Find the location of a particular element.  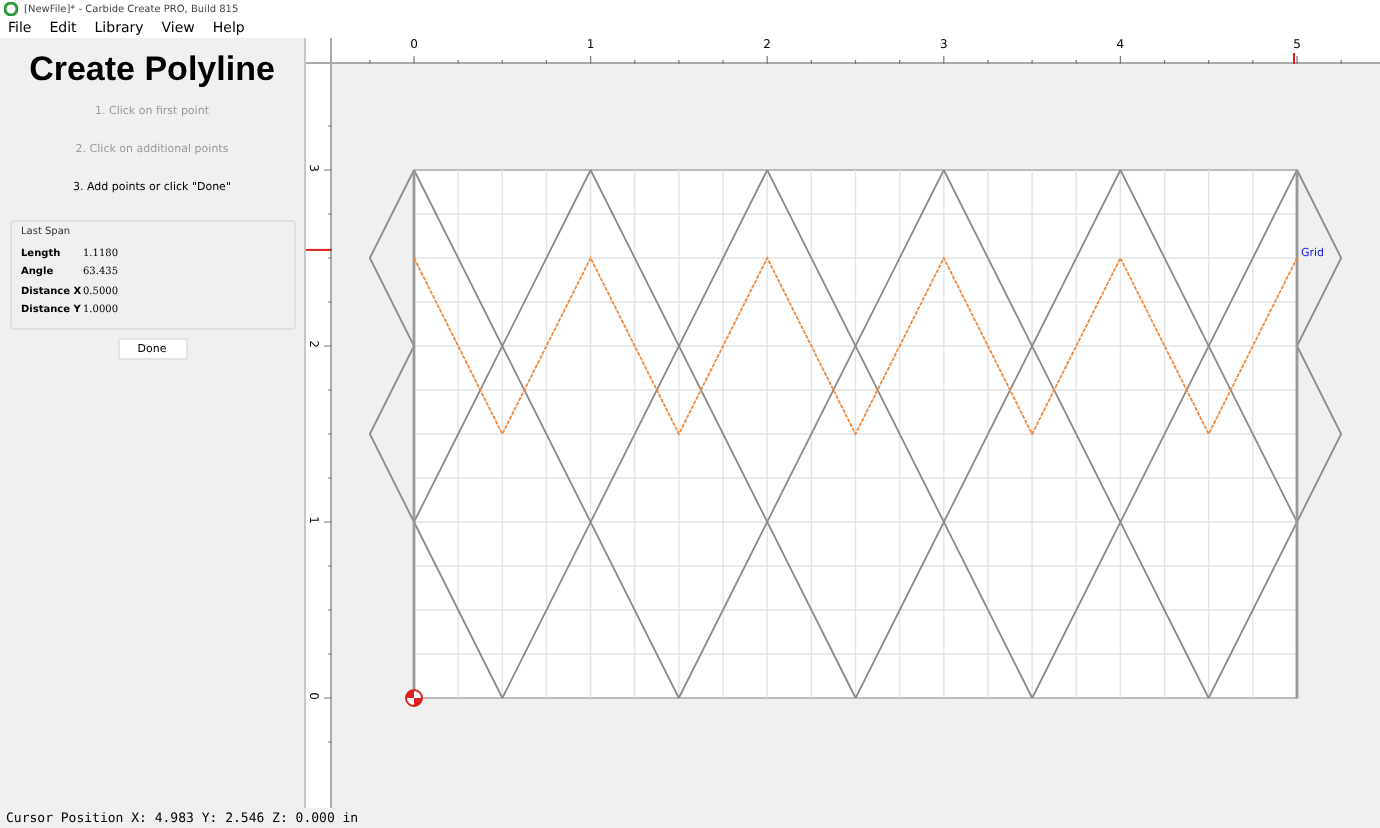

app-logo-icon is located at coordinates (11, 9).